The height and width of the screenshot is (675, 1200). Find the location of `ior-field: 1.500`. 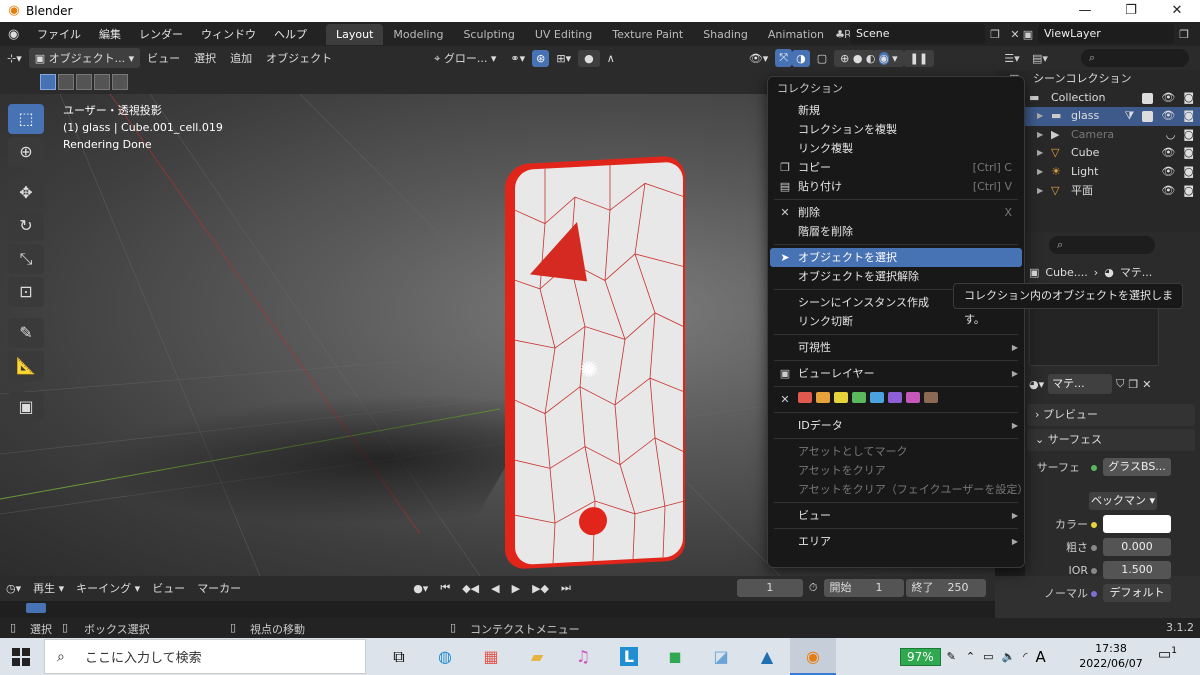

ior-field: 1.500 is located at coordinates (1137, 570).